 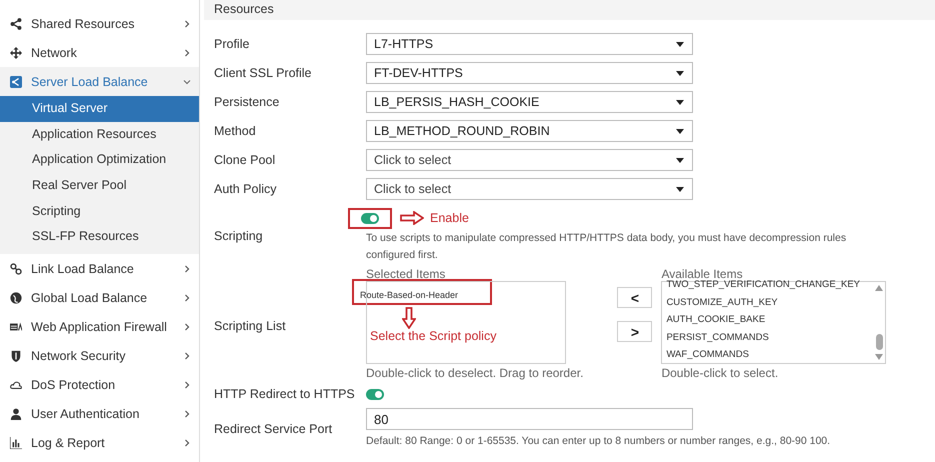 What do you see at coordinates (99, 237) in the screenshot?
I see `submenu-item: SSL-FP Resources` at bounding box center [99, 237].